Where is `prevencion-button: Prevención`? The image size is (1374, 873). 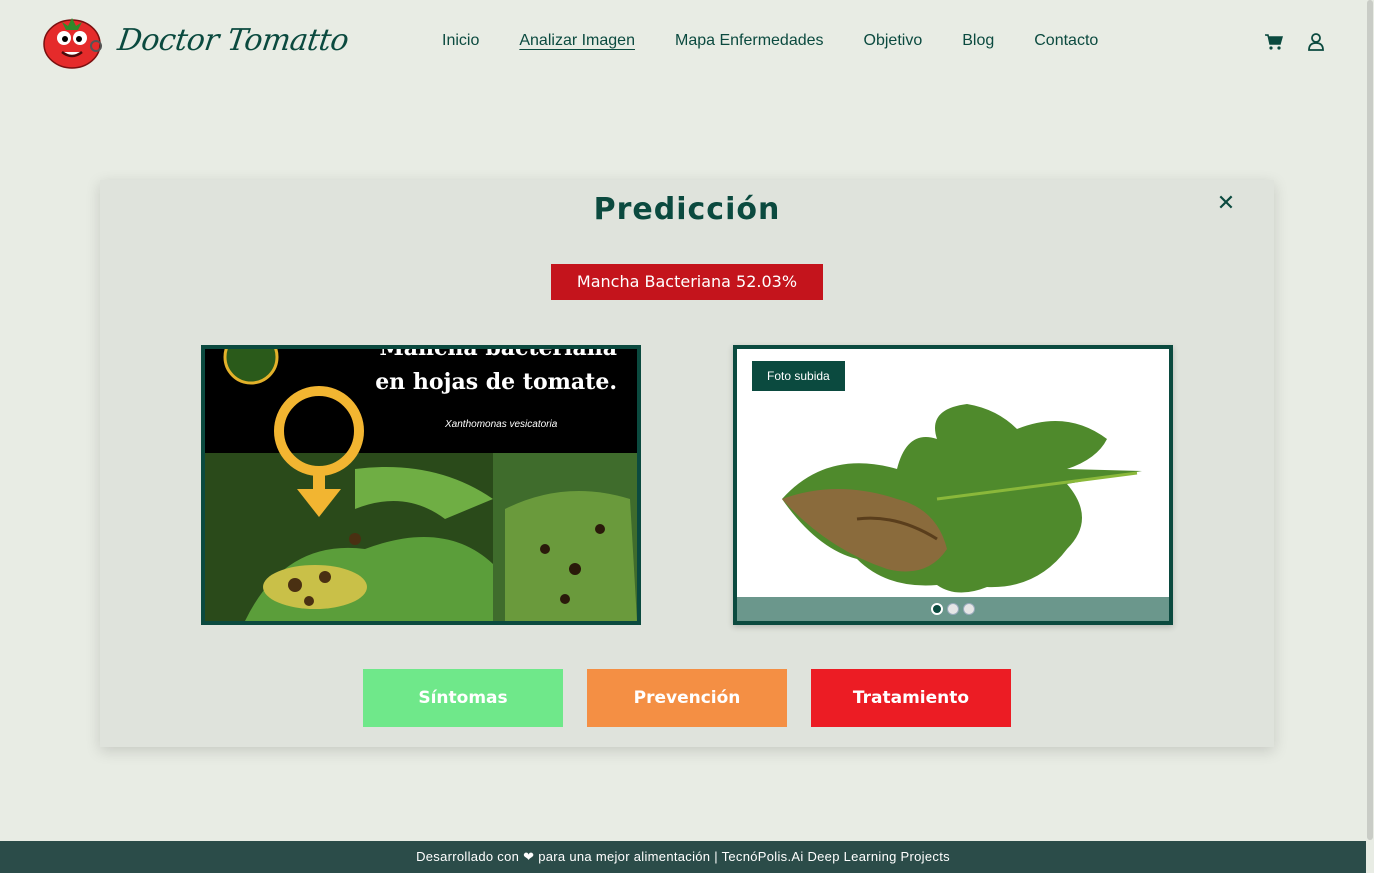 prevencion-button: Prevención is located at coordinates (687, 698).